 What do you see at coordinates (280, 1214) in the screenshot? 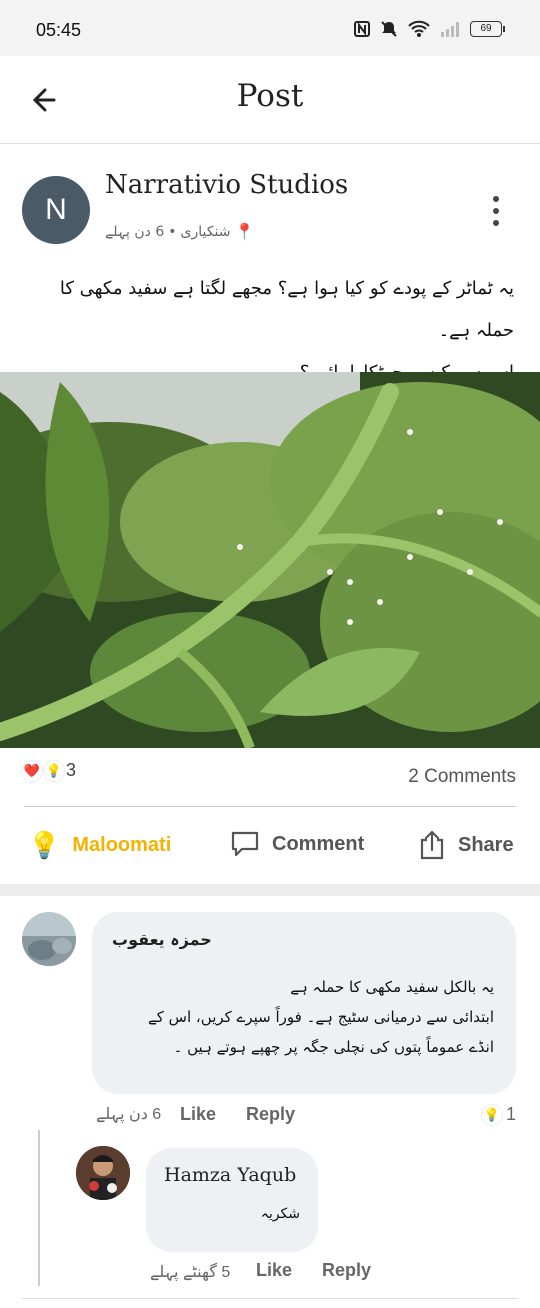
I see `reply-text: شکریہ` at bounding box center [280, 1214].